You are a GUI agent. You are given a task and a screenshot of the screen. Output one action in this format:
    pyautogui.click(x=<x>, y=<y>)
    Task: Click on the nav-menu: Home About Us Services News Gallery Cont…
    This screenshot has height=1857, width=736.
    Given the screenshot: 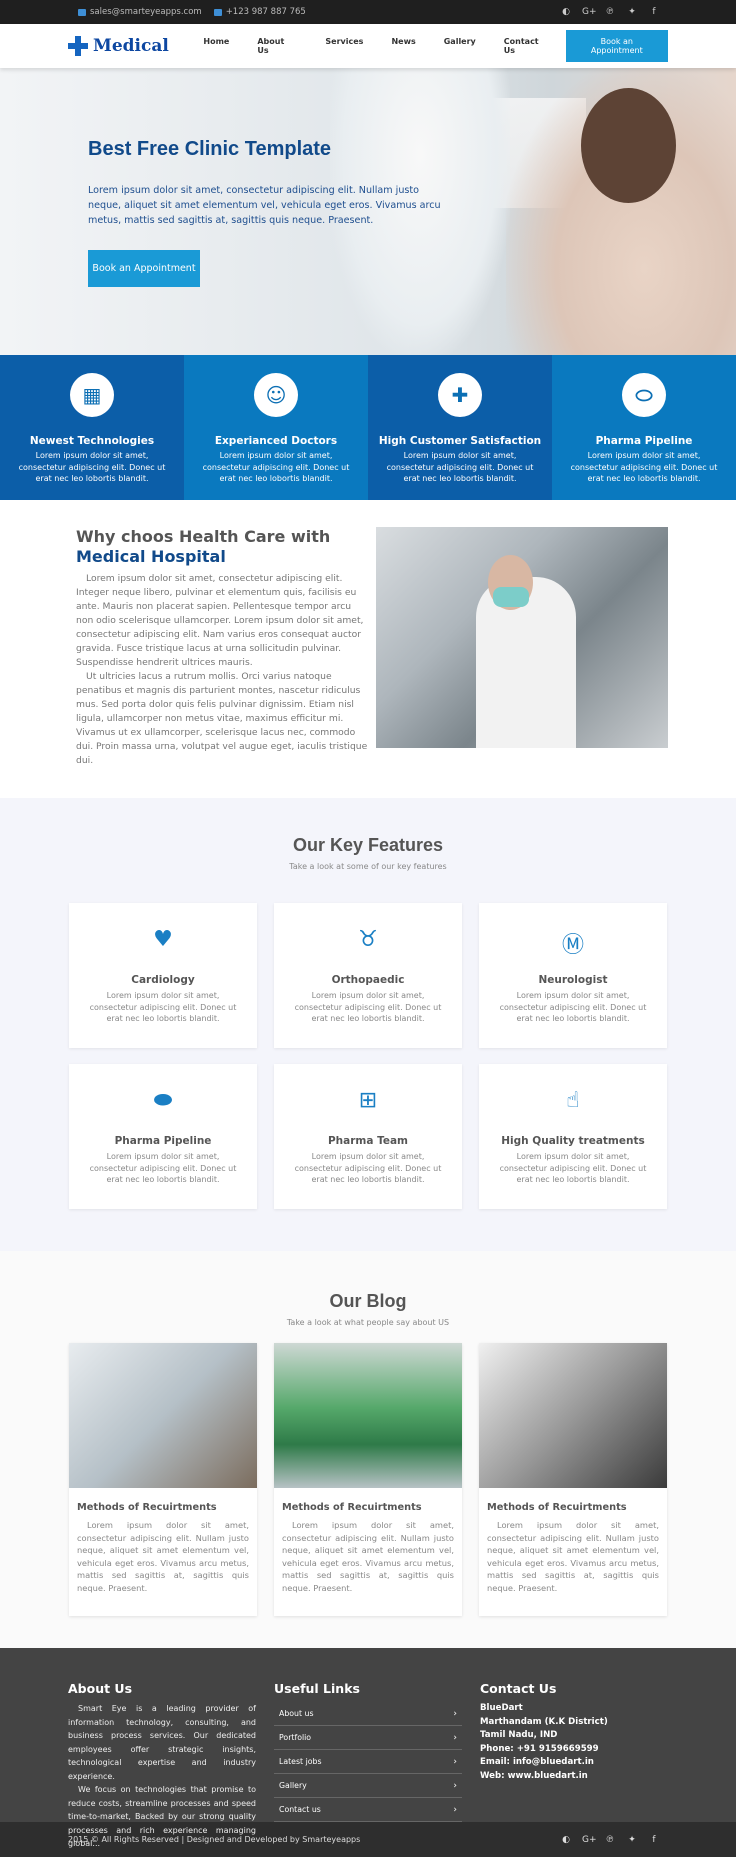 What is the action you would take?
    pyautogui.click(x=377, y=46)
    